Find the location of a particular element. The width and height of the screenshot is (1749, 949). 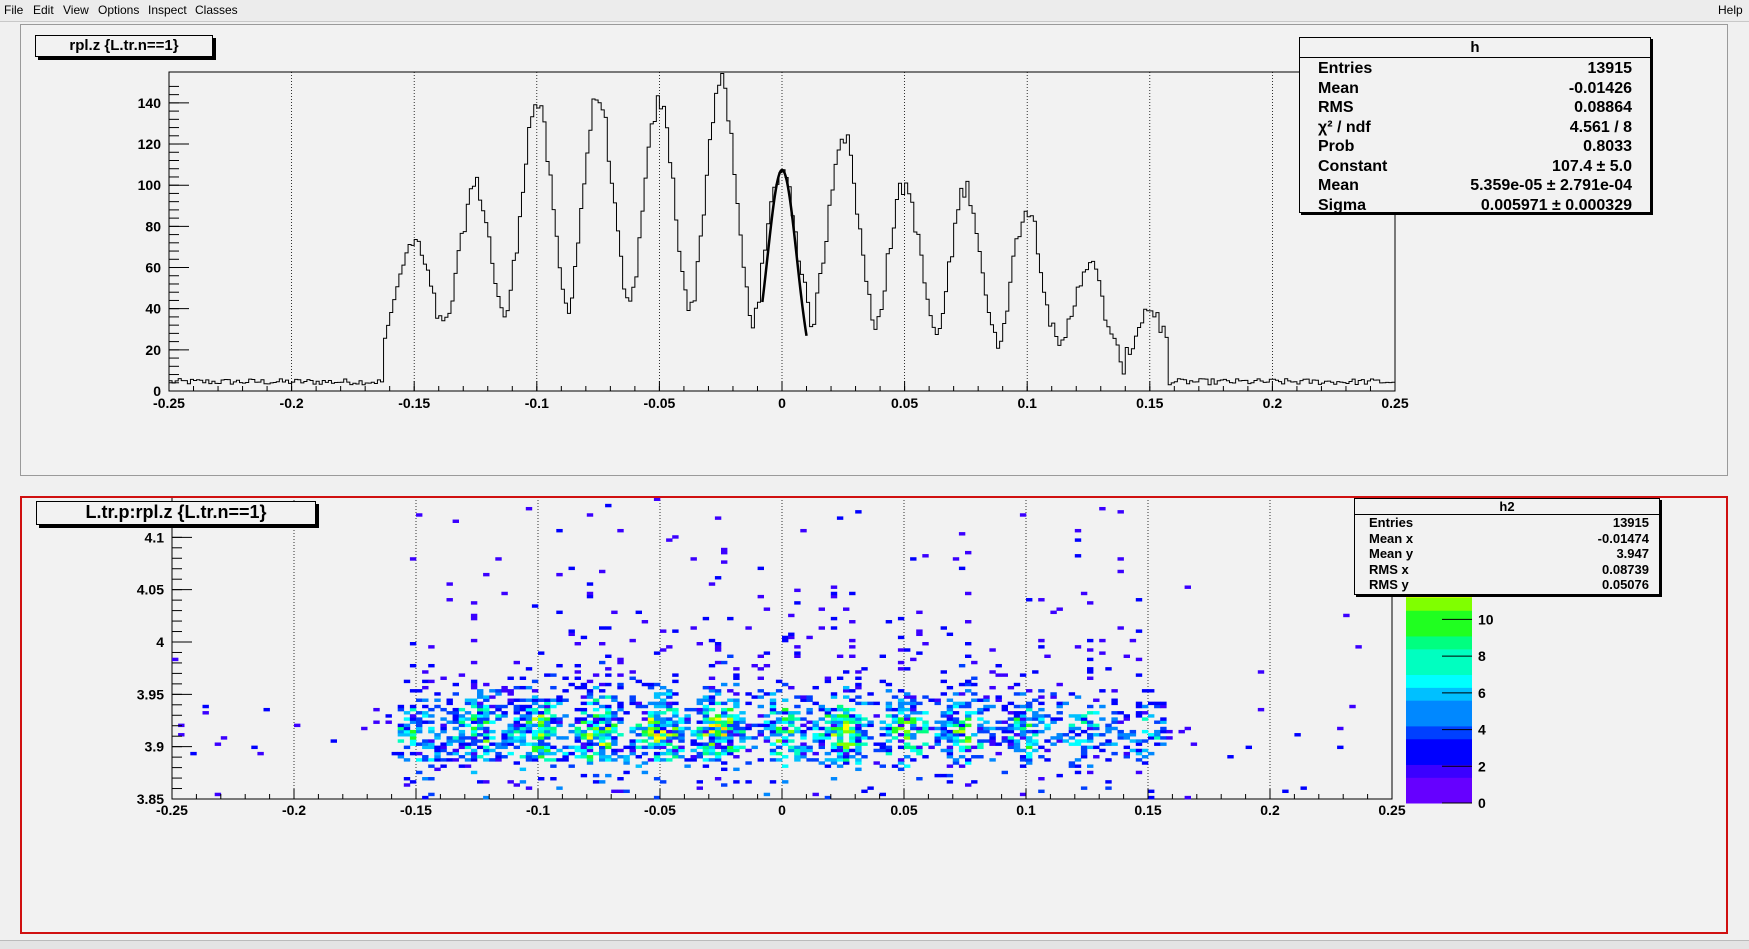

menu-view: View is located at coordinates (76, 10).